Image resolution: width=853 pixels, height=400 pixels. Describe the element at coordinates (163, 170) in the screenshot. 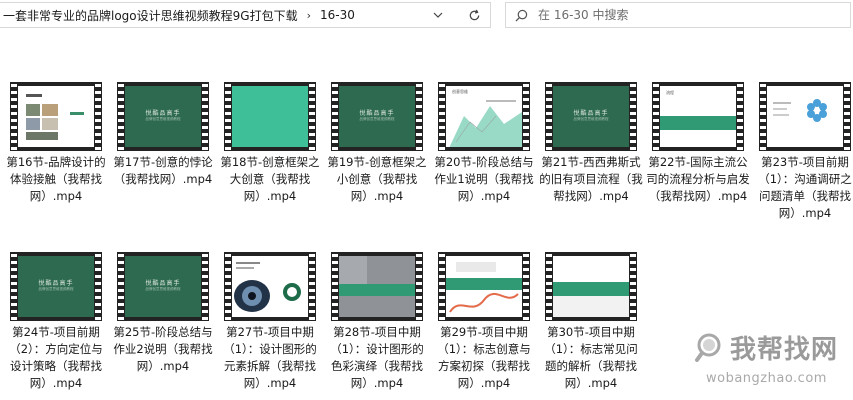

I see `file-name: 第17节-创意的悖论（我帮找网）.mp4` at that location.